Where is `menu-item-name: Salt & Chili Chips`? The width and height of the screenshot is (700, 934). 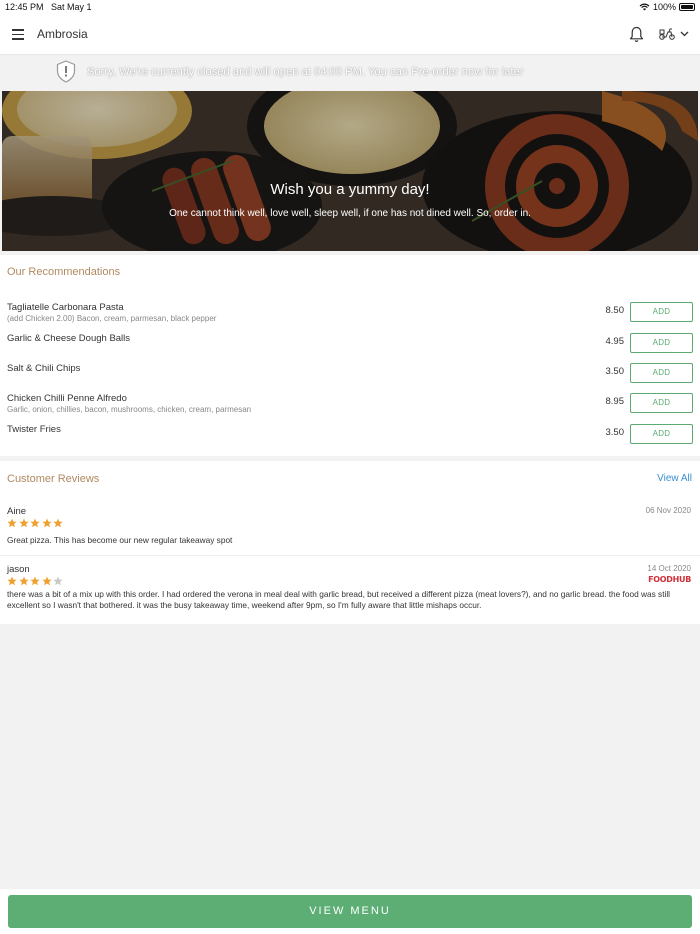
menu-item-name: Salt & Chili Chips is located at coordinates (44, 368).